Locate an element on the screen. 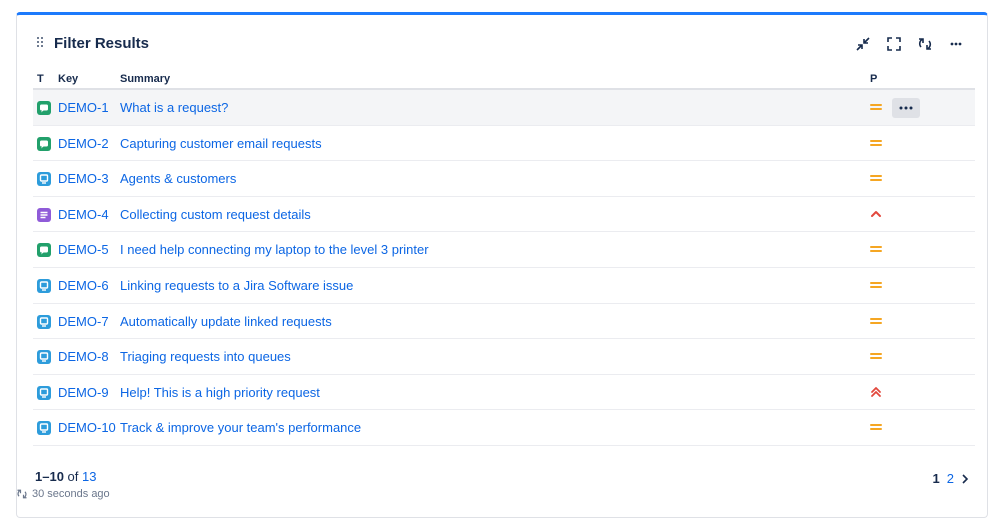  row-actions-button is located at coordinates (906, 108).